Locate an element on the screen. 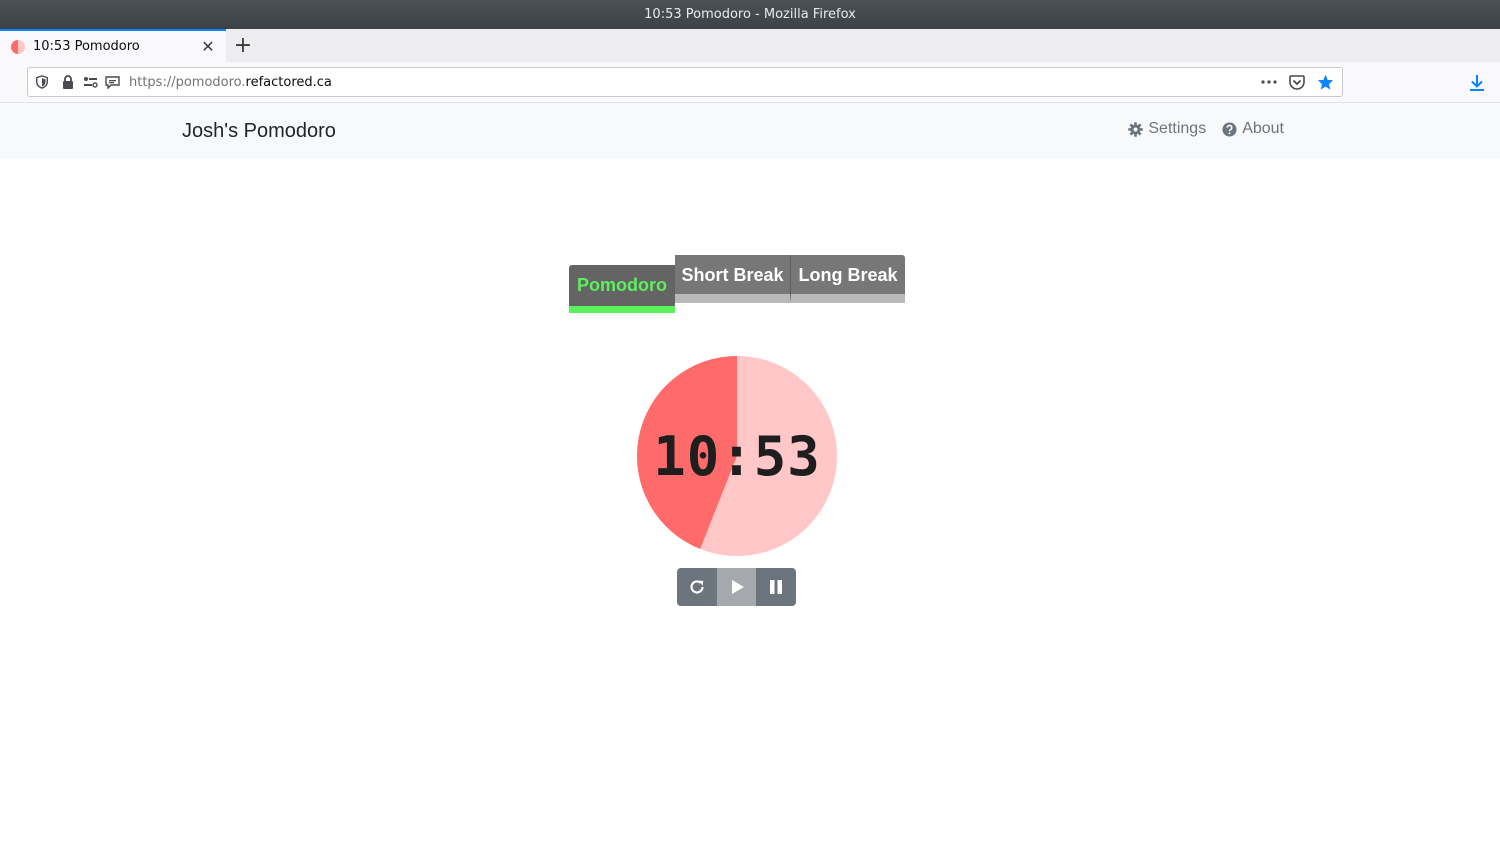 The height and width of the screenshot is (844, 1500). pause-button is located at coordinates (776, 587).